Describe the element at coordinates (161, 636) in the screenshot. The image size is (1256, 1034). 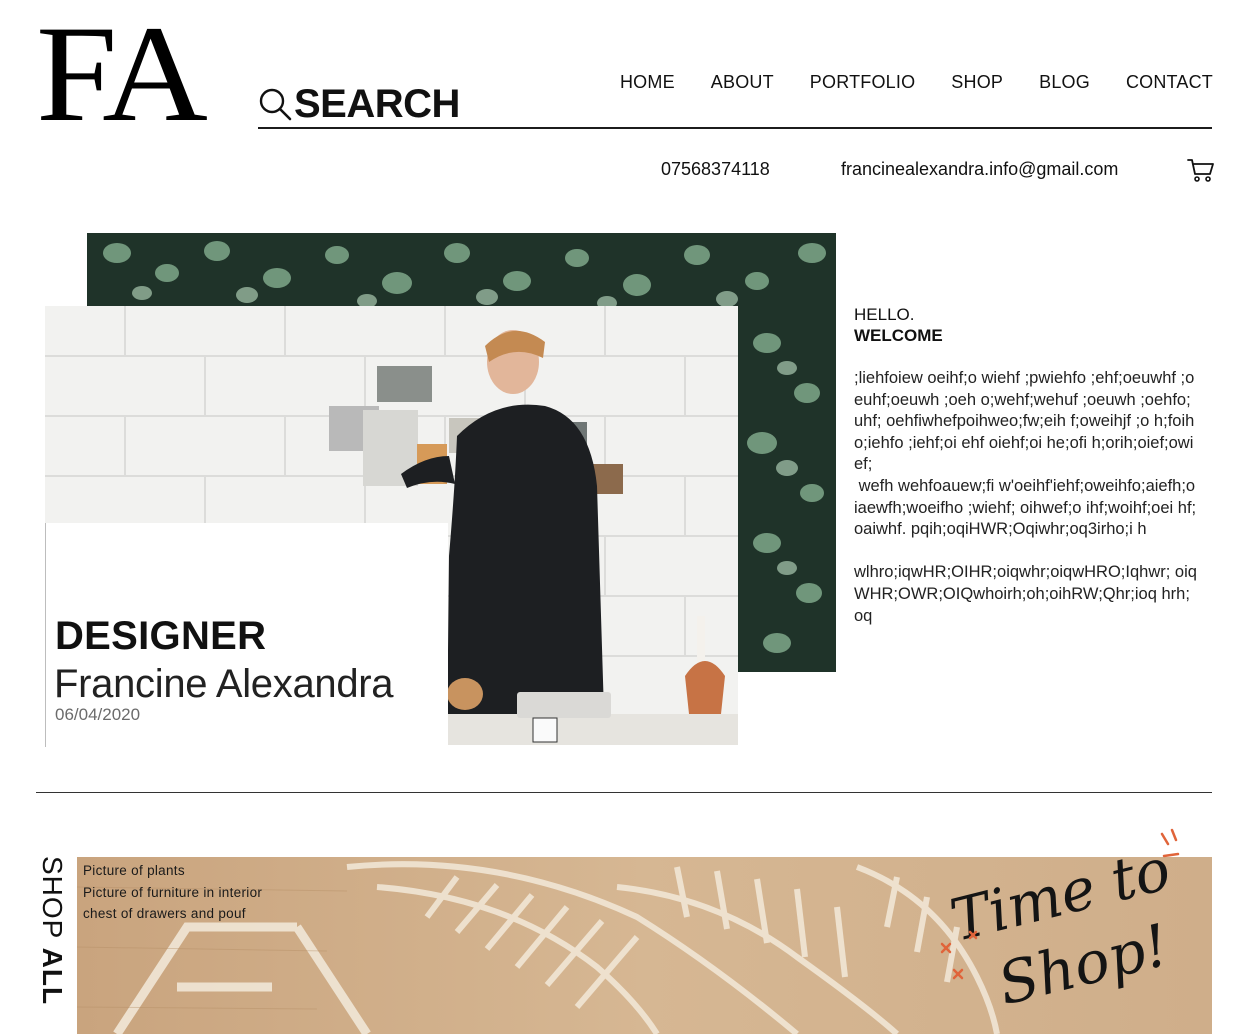
I see `designer-role: DESIGNER` at that location.